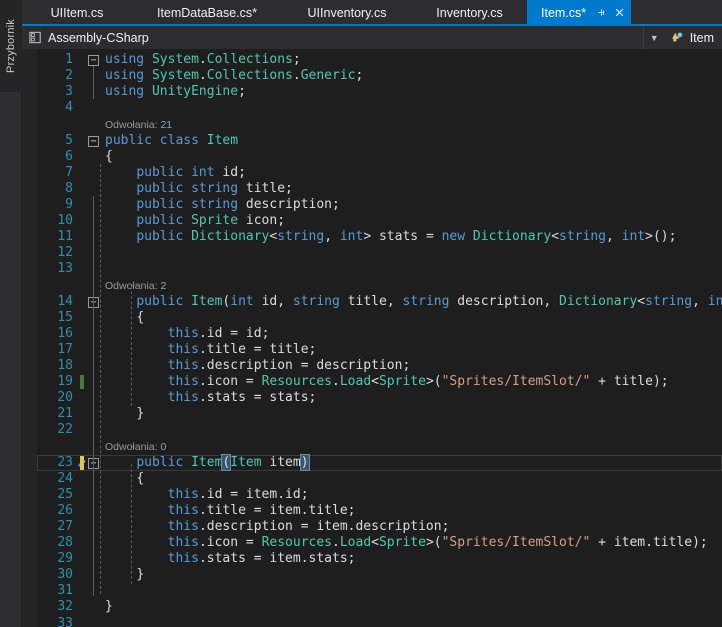 This screenshot has width=722, height=627. Describe the element at coordinates (379, 108) in the screenshot. I see `code-line: 4` at that location.